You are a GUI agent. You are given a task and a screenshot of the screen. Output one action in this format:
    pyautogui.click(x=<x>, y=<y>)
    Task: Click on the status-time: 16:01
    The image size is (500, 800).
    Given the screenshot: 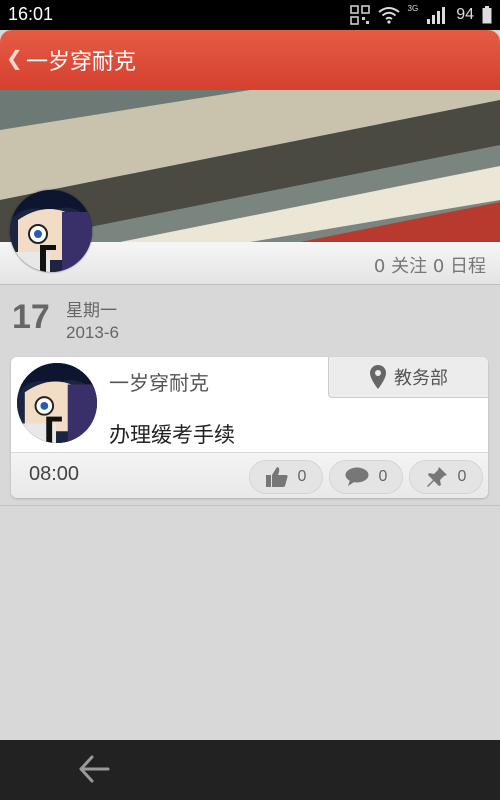 What is the action you would take?
    pyautogui.click(x=31, y=14)
    